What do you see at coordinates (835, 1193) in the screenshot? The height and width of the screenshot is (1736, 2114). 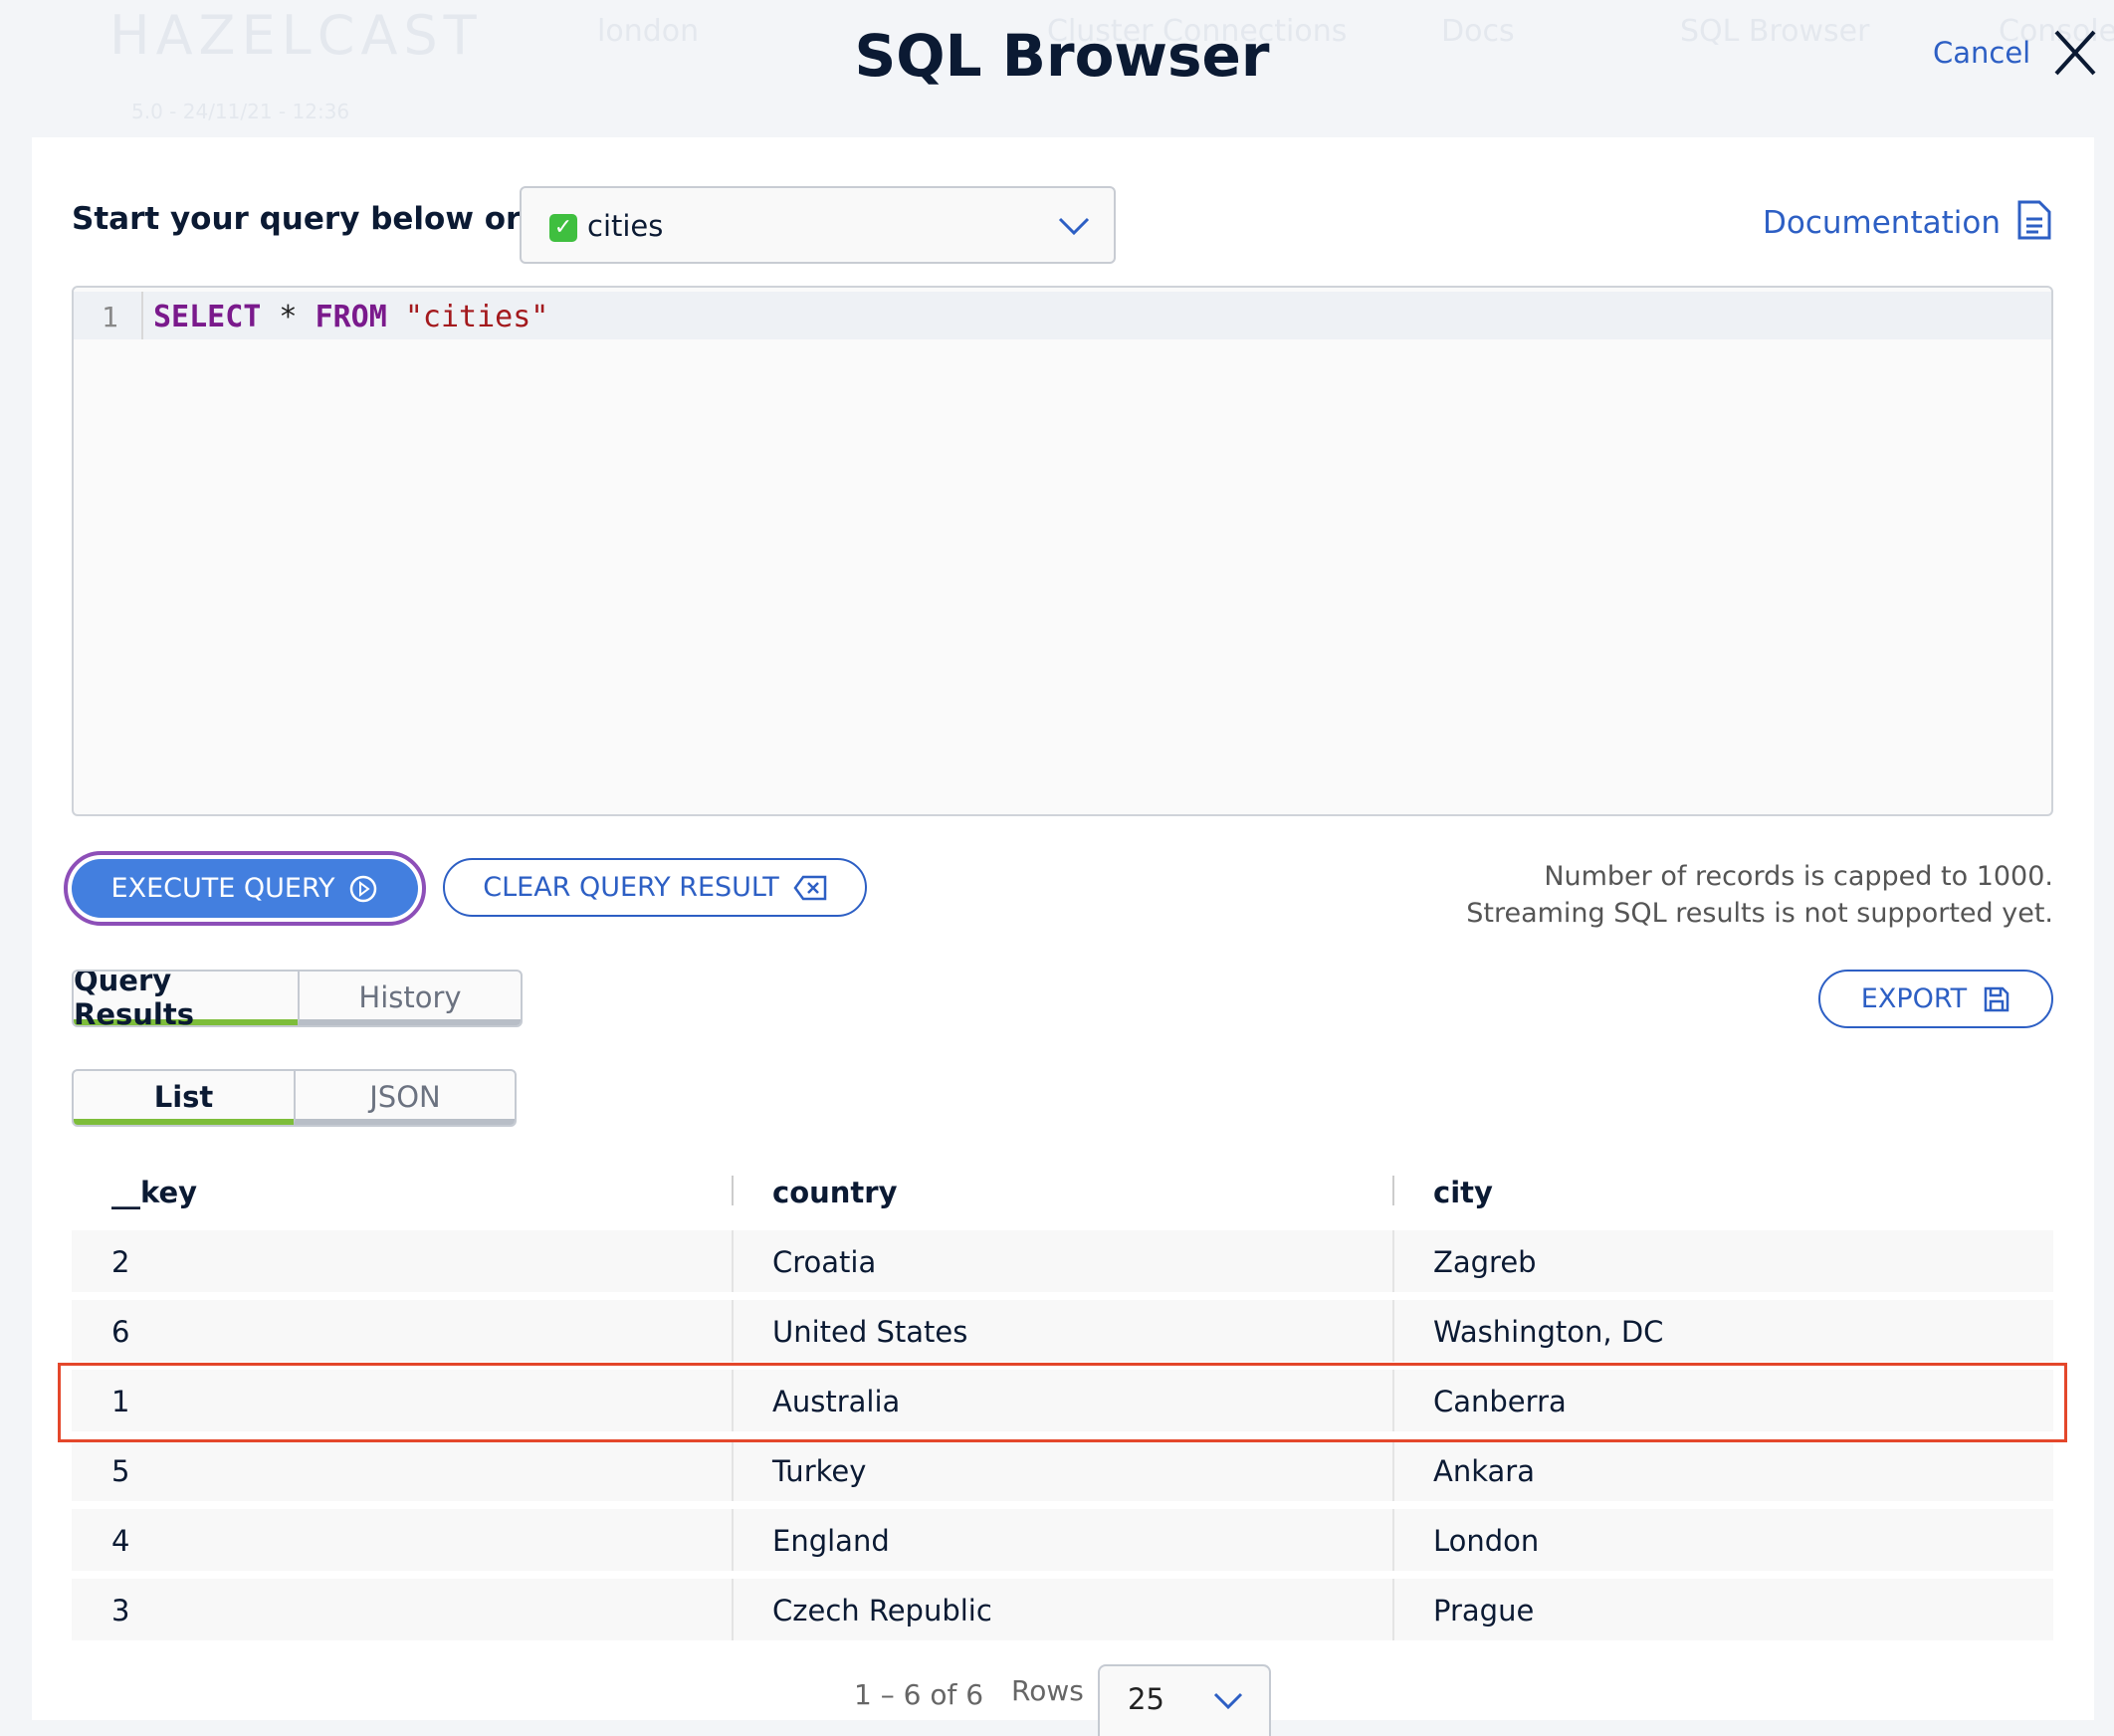 I see `col-country: country` at bounding box center [835, 1193].